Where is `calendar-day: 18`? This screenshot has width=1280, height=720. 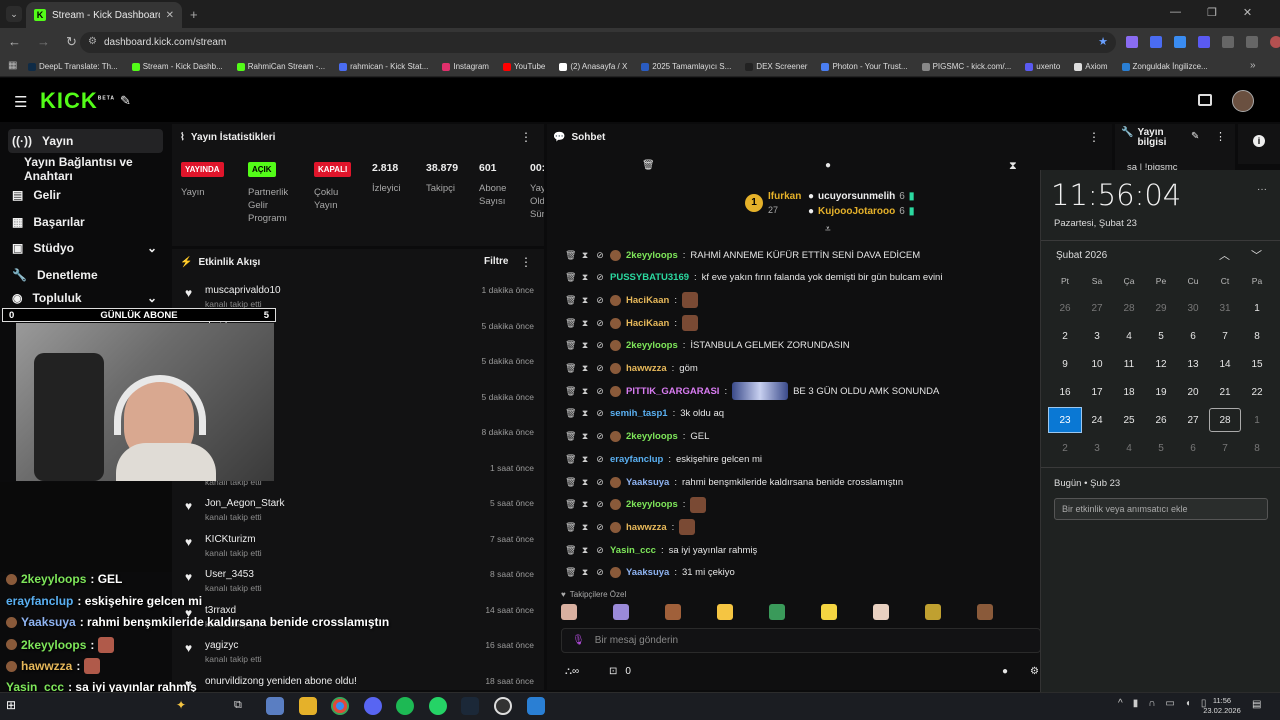 calendar-day: 18 is located at coordinates (1129, 392).